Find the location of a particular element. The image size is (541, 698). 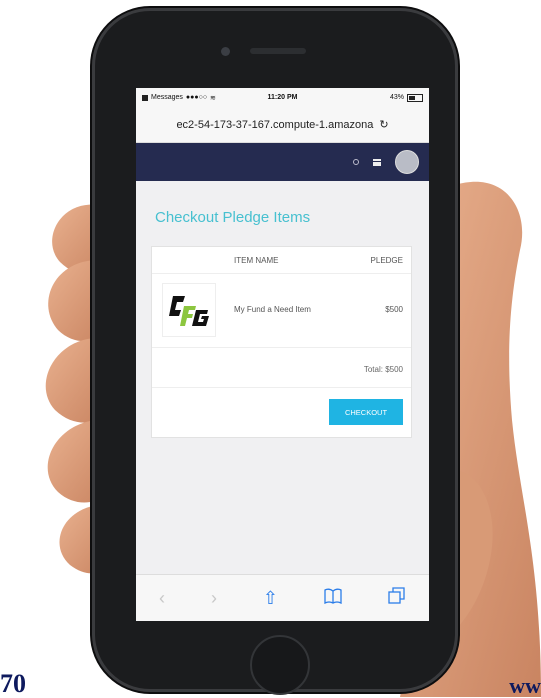

tabs-icon is located at coordinates (397, 598).